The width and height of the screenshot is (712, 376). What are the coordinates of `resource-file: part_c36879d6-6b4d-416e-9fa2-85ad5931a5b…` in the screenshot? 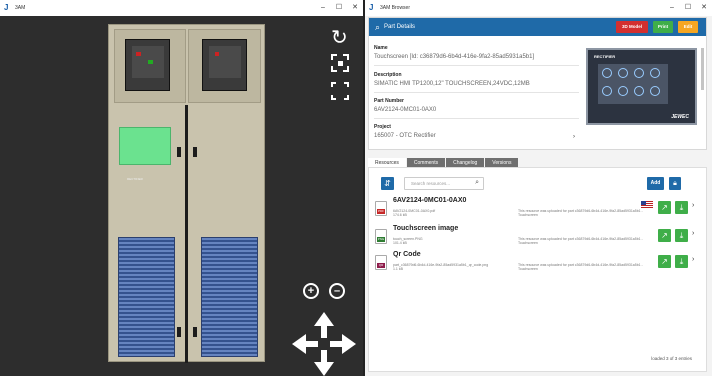 It's located at (441, 267).